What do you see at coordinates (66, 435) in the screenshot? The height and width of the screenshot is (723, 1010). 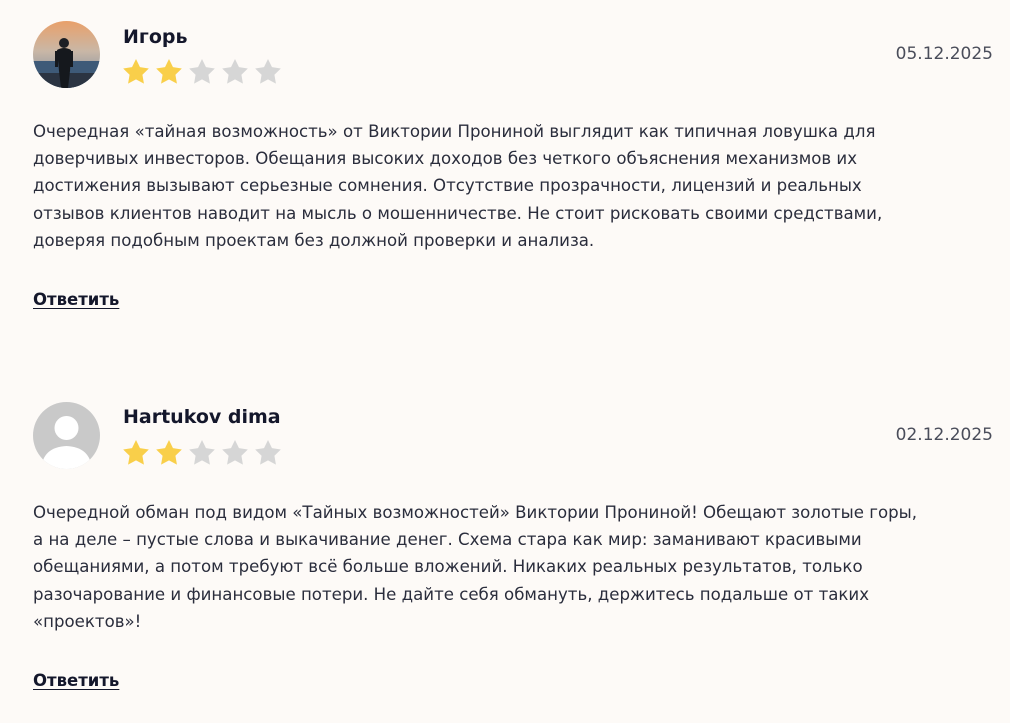 I see `default-avatar-icon` at bounding box center [66, 435].